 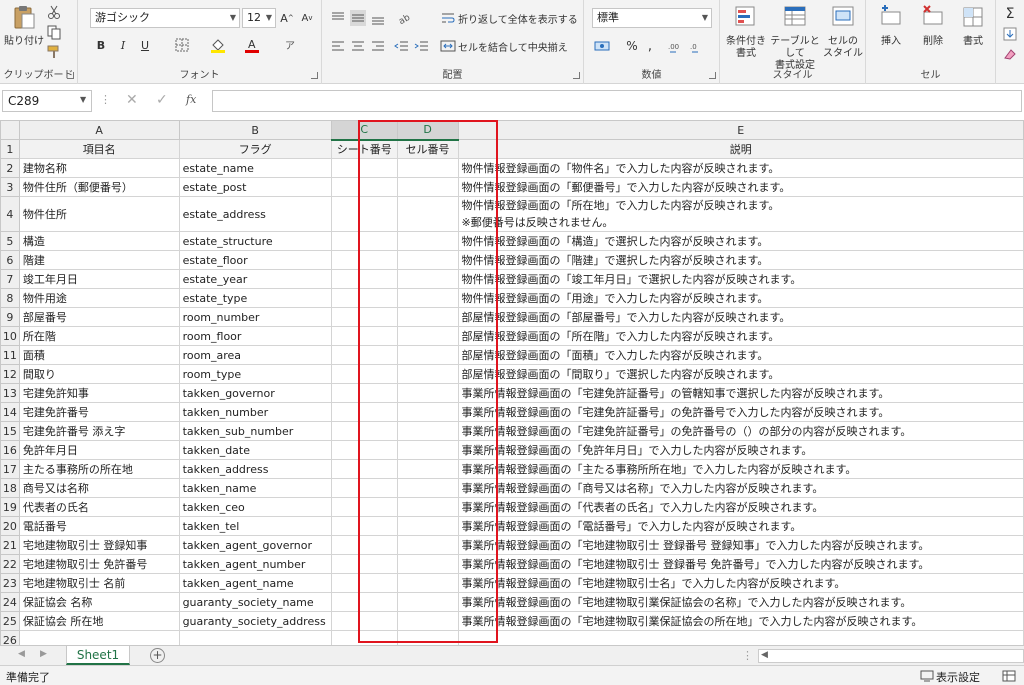 What do you see at coordinates (255, 355) in the screenshot?
I see `cell-b: room_area` at bounding box center [255, 355].